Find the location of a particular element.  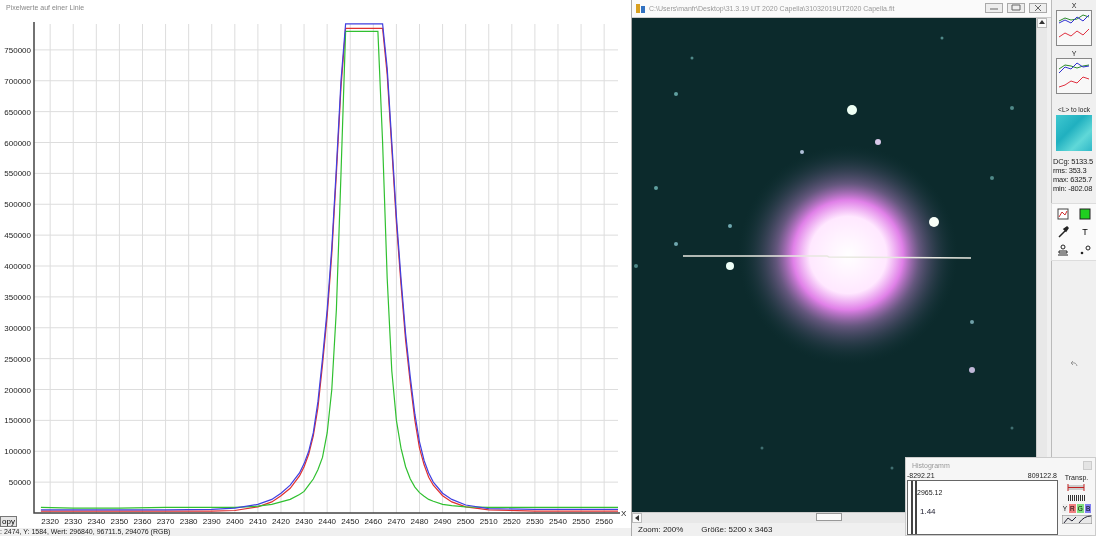

x-tick-label: 2470 is located at coordinates (396, 521).